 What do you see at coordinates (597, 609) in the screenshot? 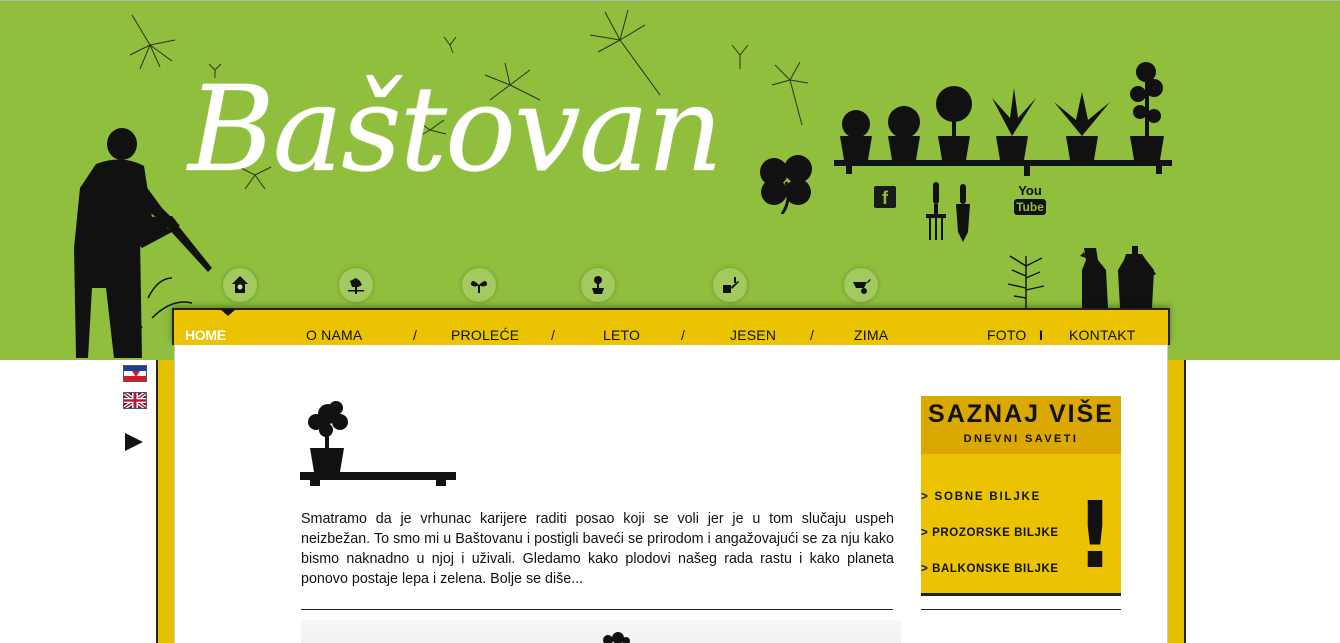
I see `content-divider` at bounding box center [597, 609].